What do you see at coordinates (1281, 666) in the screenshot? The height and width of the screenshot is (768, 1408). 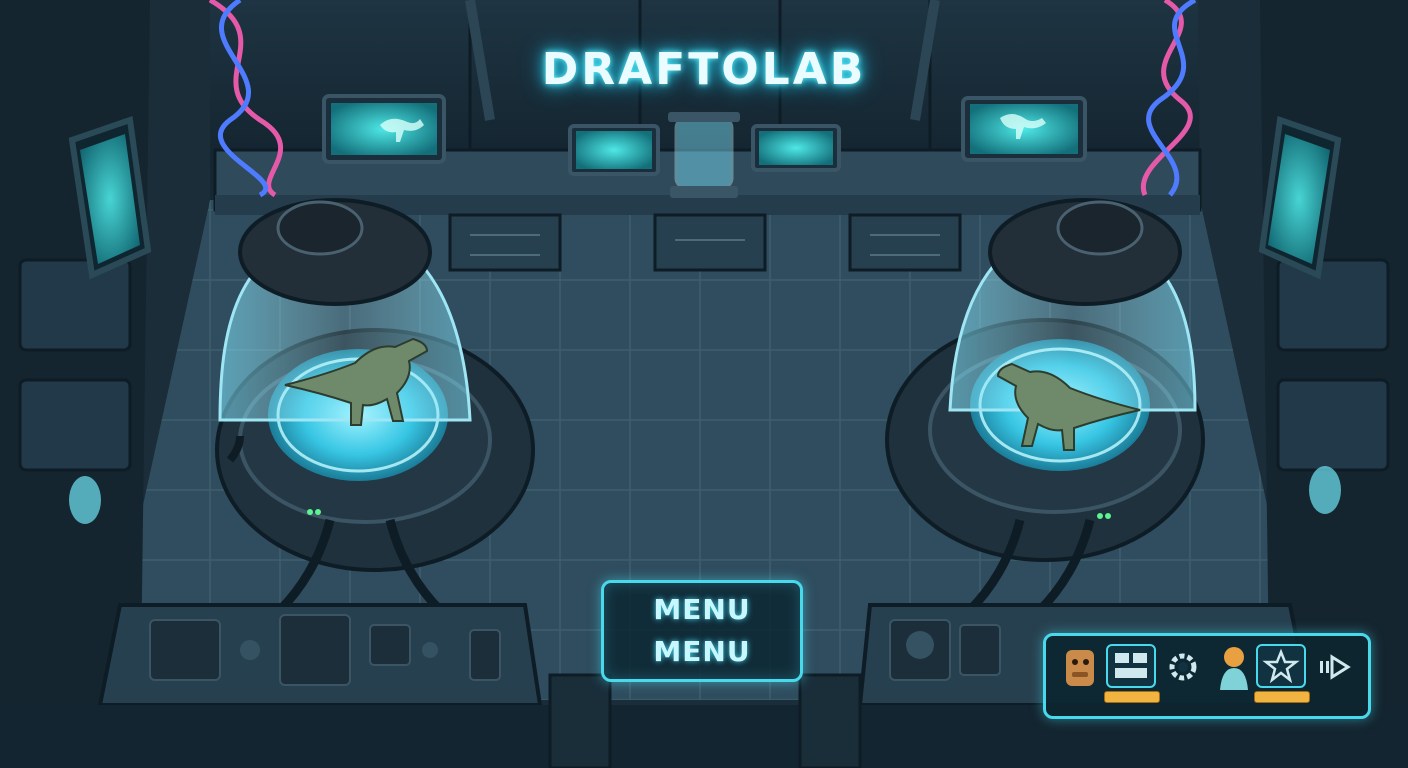 I see `star-icon` at bounding box center [1281, 666].